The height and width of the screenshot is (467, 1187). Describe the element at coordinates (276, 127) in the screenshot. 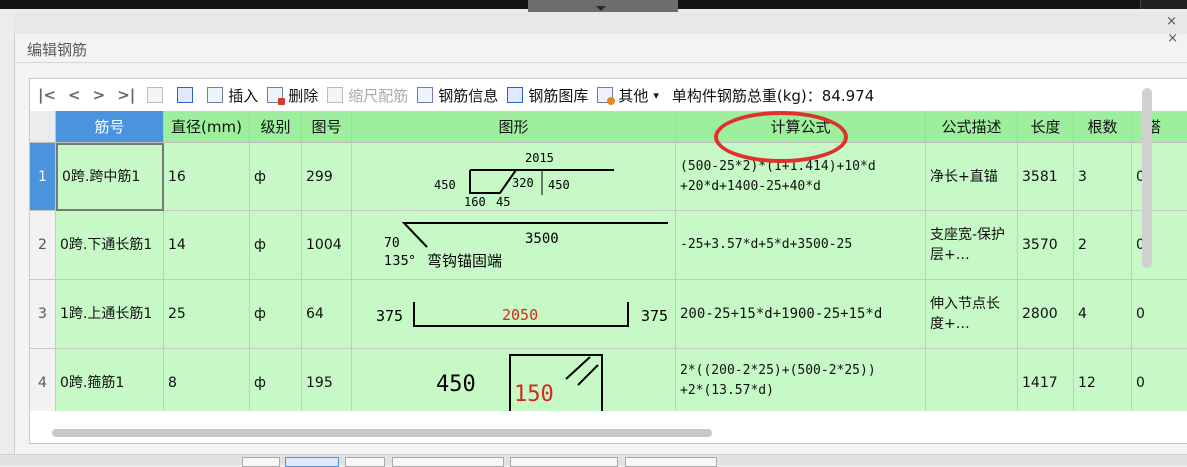

I see `column-header-grade: 级别` at that location.